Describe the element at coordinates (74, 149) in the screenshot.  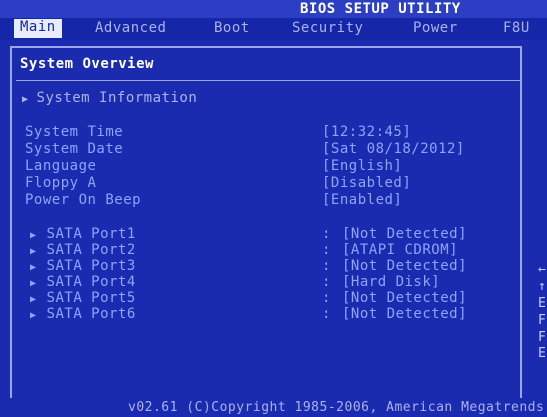
I see `system-date-label: System Date` at that location.